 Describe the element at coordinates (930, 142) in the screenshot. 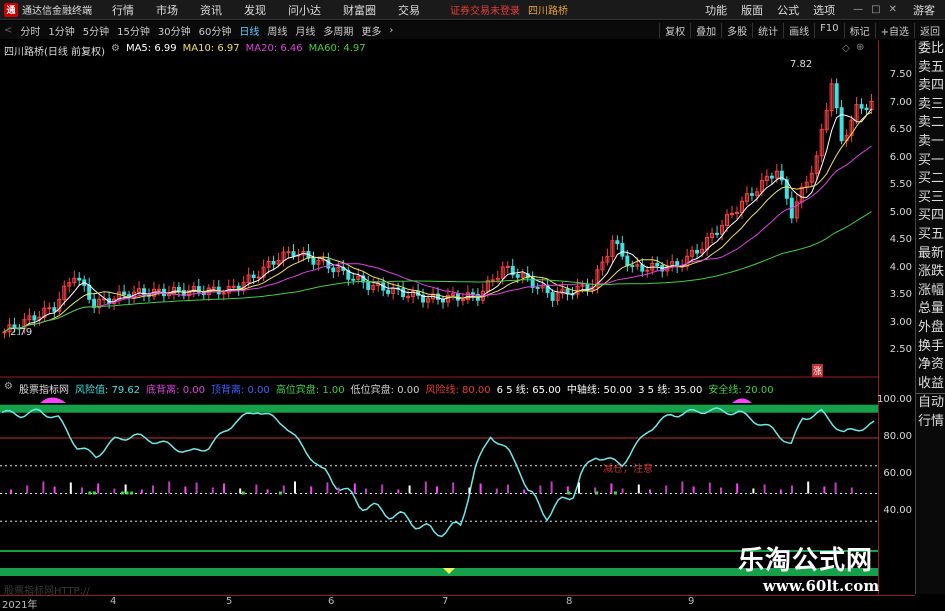

I see `side-ask1: 卖一` at that location.